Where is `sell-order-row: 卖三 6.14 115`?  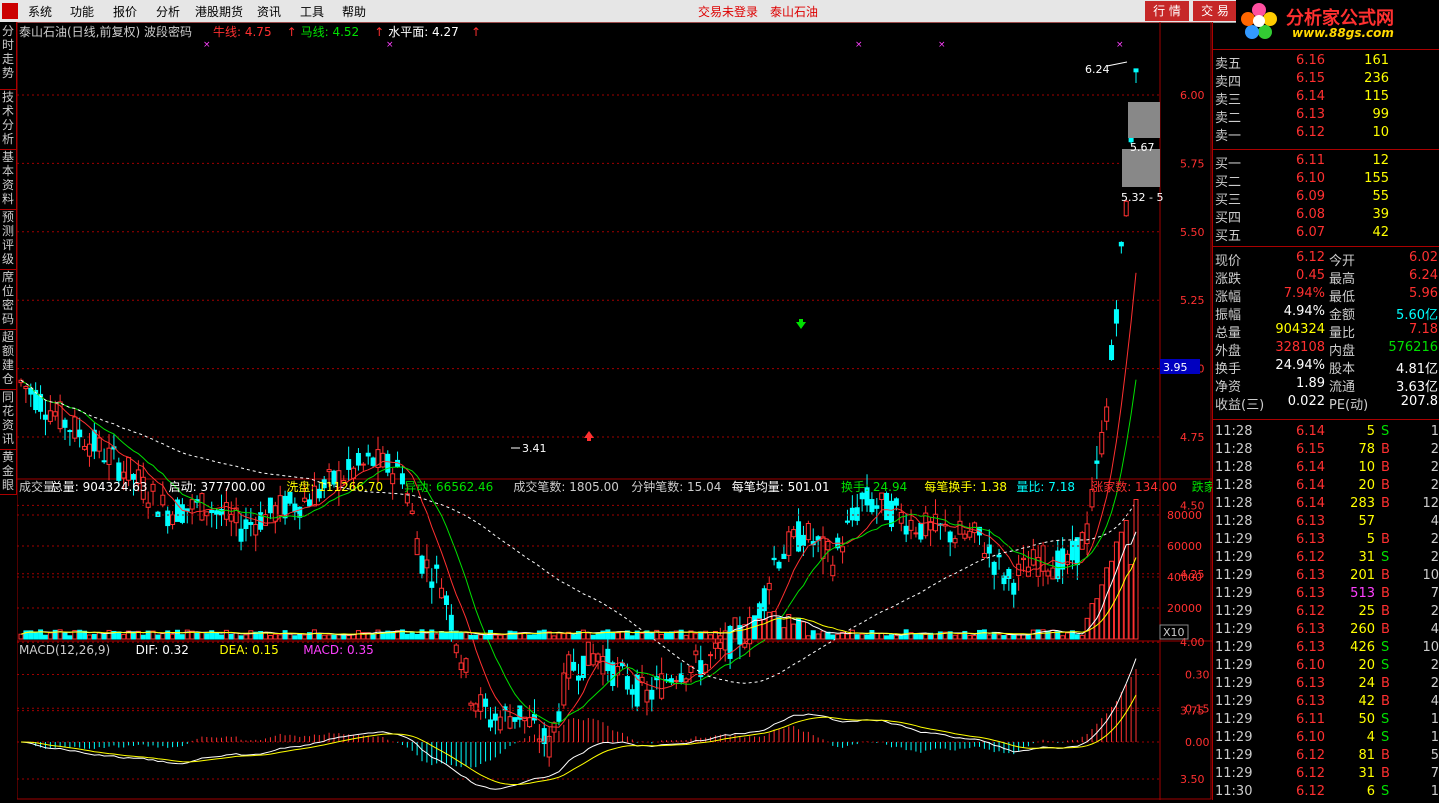
sell-order-row: 卖三 6.14 115 is located at coordinates (1326, 98).